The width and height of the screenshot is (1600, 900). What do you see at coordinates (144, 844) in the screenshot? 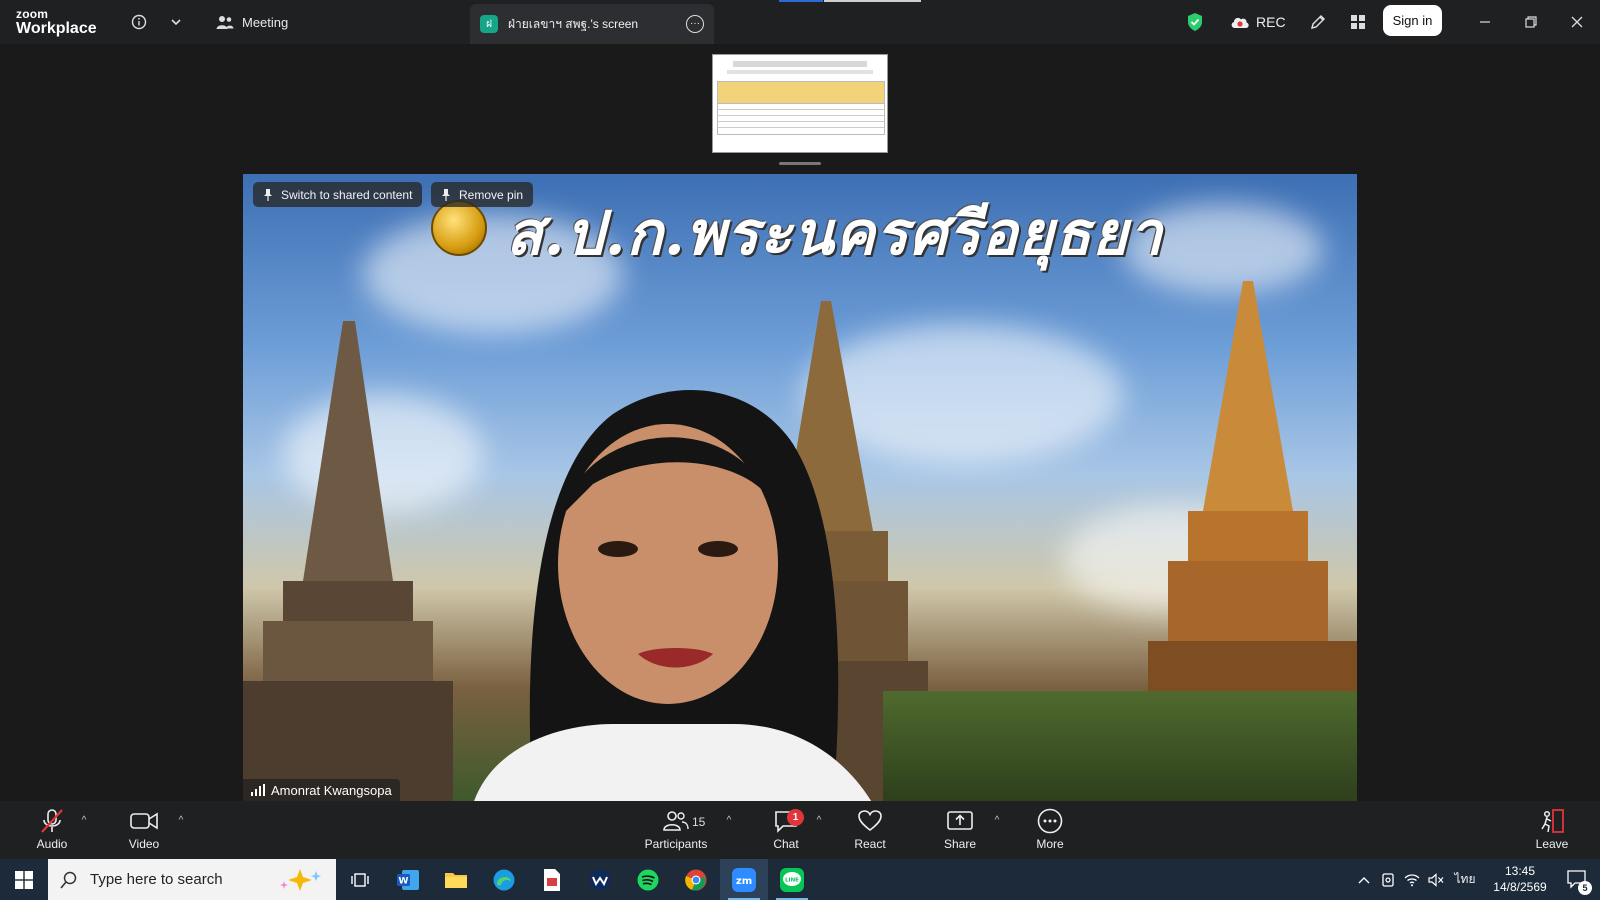
I see `video-label: Video` at bounding box center [144, 844].